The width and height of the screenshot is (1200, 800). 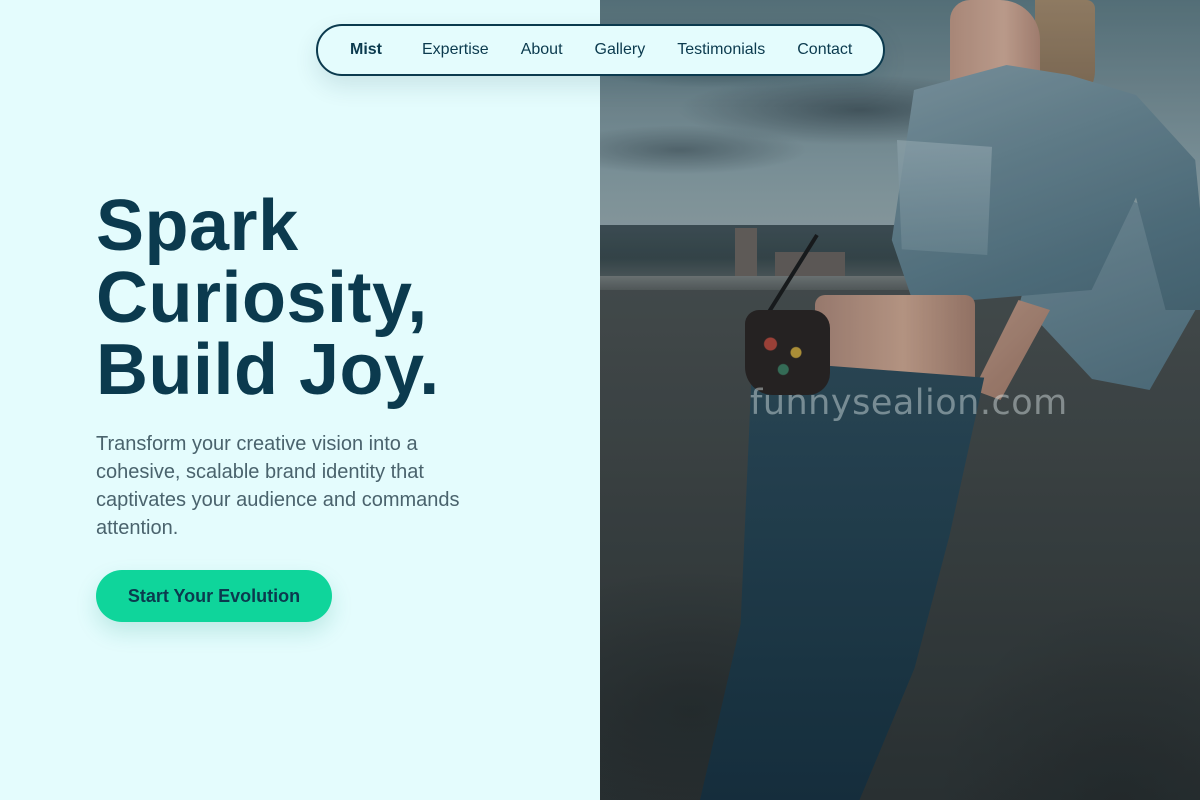 What do you see at coordinates (620, 50) in the screenshot?
I see `nav-link-gallery: Gallery` at bounding box center [620, 50].